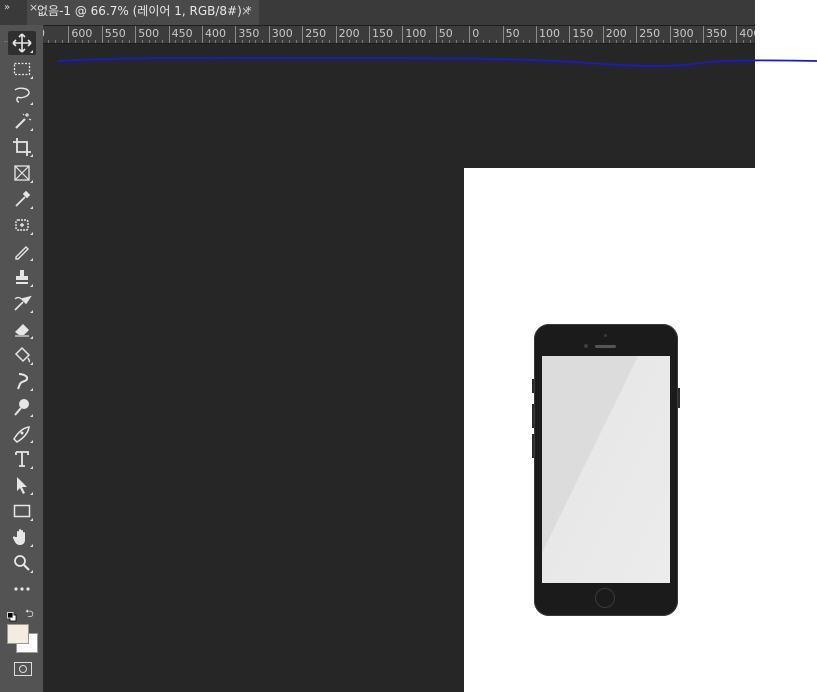  I want to click on phone-mockup-image, so click(606, 470).